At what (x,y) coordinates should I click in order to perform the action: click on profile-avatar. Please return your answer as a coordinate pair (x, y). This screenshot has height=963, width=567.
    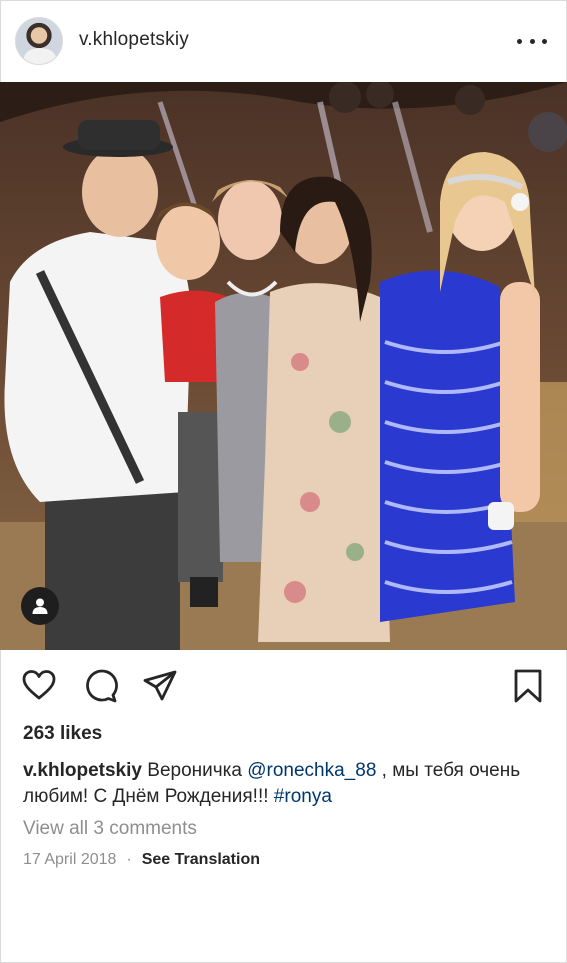
    Looking at the image, I should click on (39, 41).